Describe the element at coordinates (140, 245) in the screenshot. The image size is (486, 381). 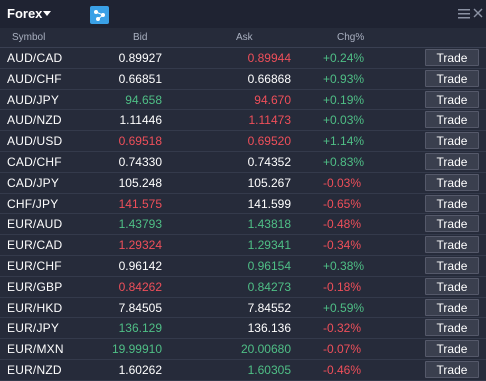
I see `bid-cell: 1.29324` at that location.